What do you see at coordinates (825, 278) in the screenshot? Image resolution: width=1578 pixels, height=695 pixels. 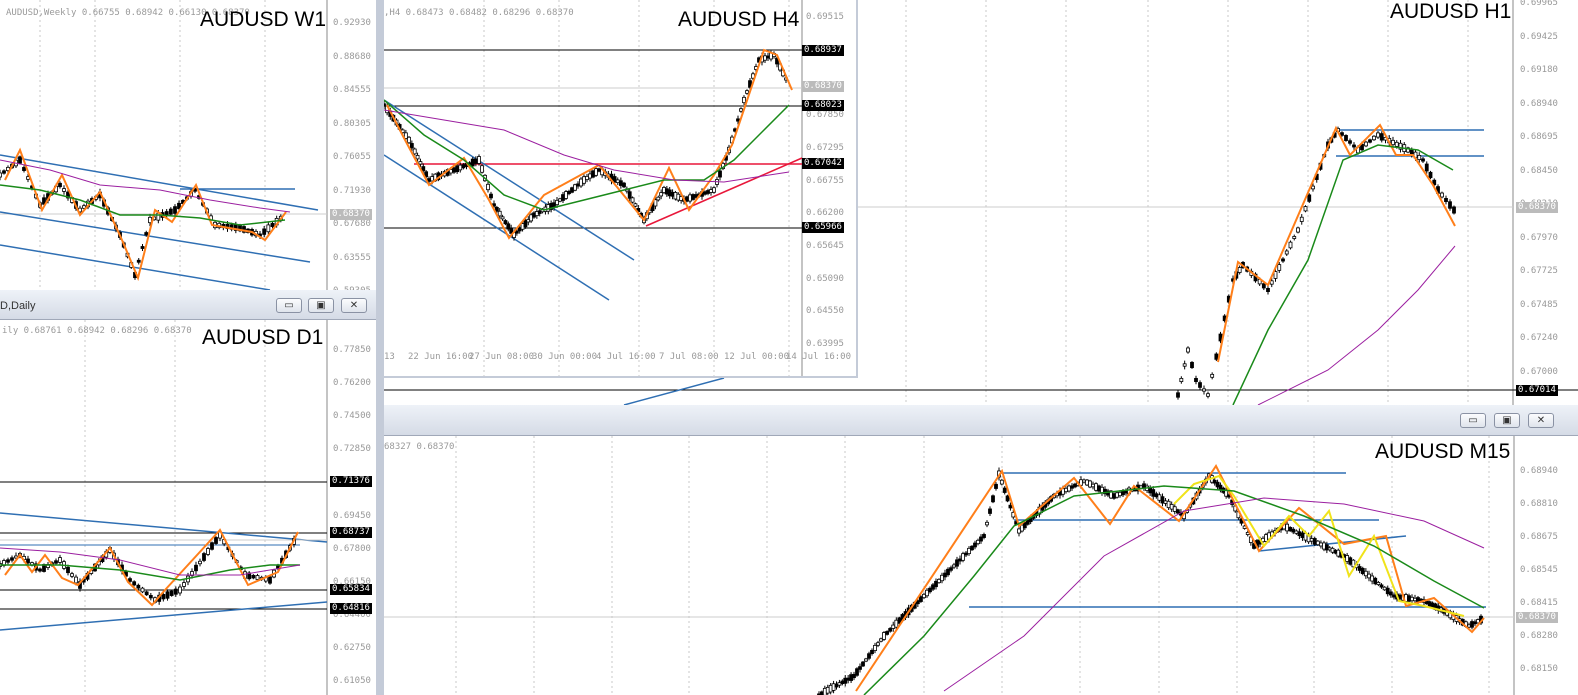 I see `price-axis-label: 0.65090` at bounding box center [825, 278].